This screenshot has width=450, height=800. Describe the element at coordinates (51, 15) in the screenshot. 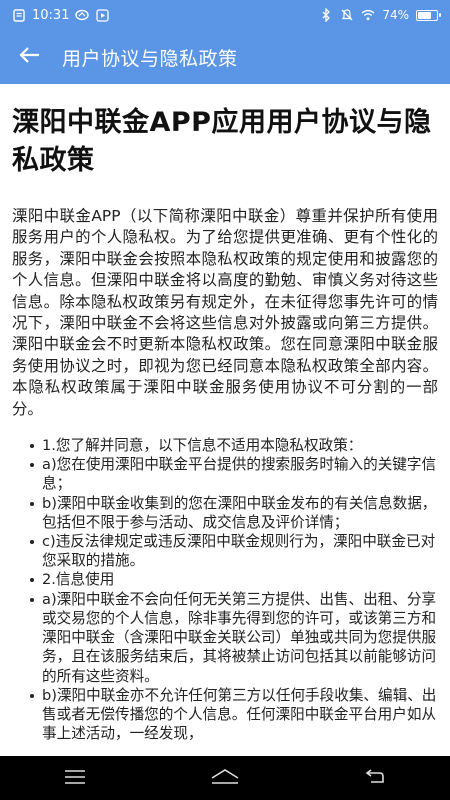

I see `status-time: 10:31` at that location.